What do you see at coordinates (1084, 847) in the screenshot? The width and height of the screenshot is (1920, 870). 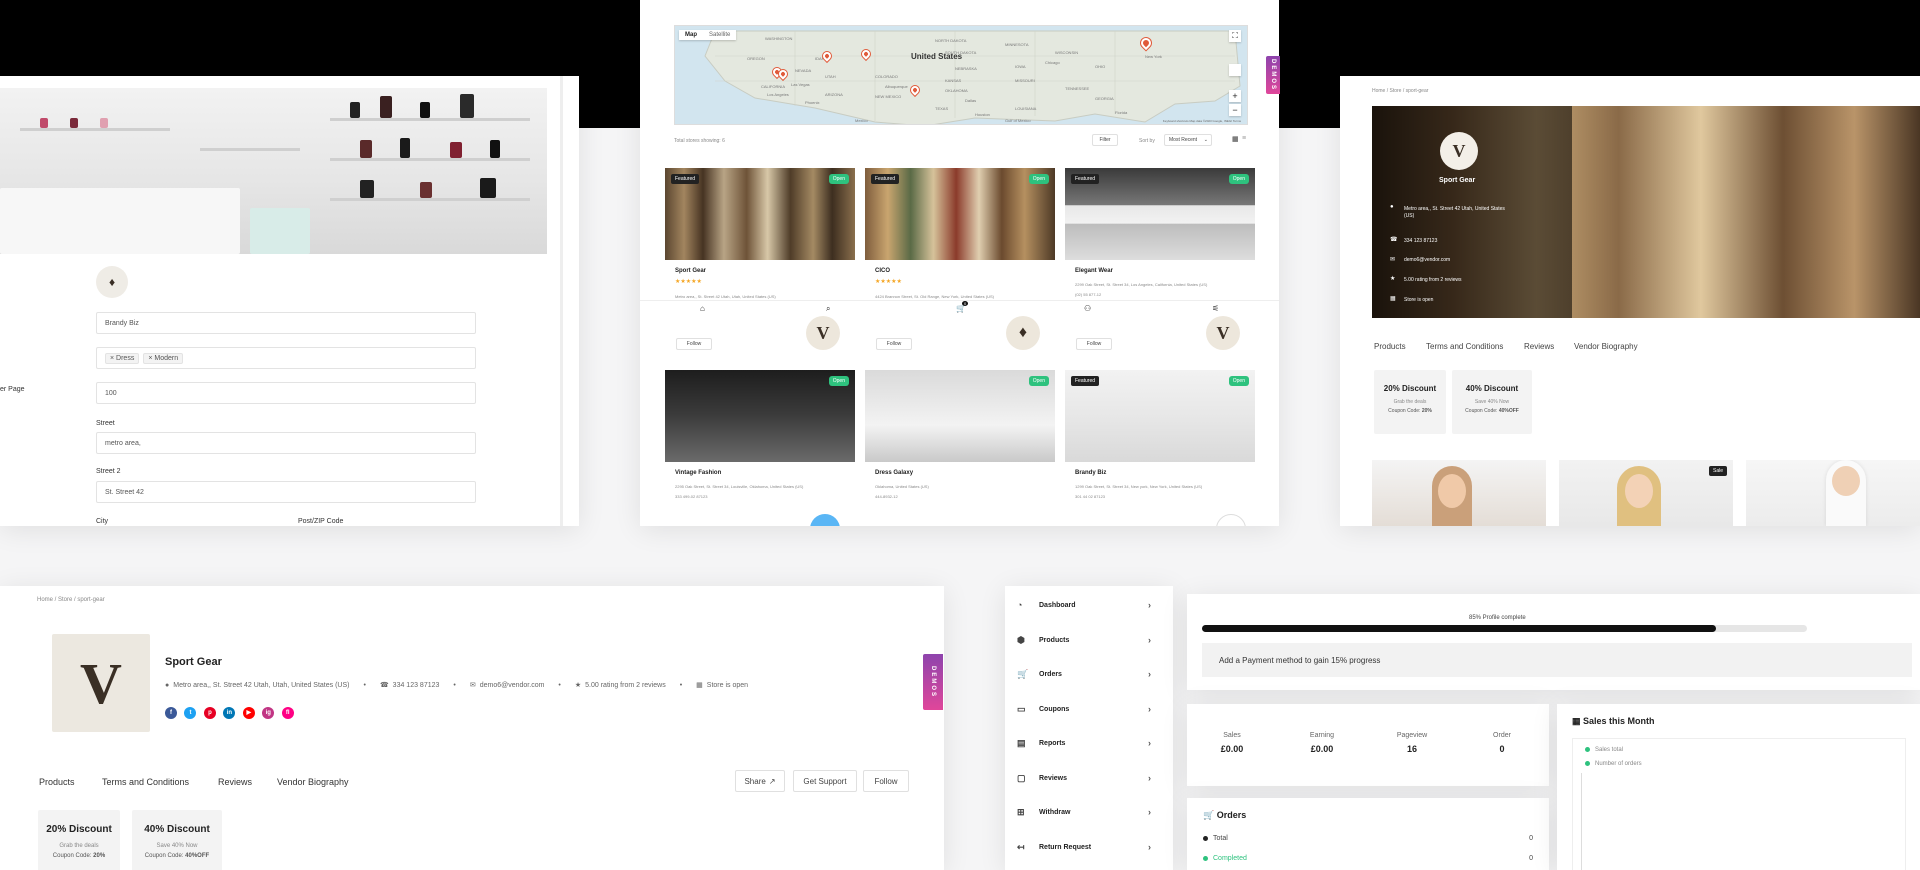 I see `menu-item-return-request: ↤ Return Request ›` at bounding box center [1084, 847].